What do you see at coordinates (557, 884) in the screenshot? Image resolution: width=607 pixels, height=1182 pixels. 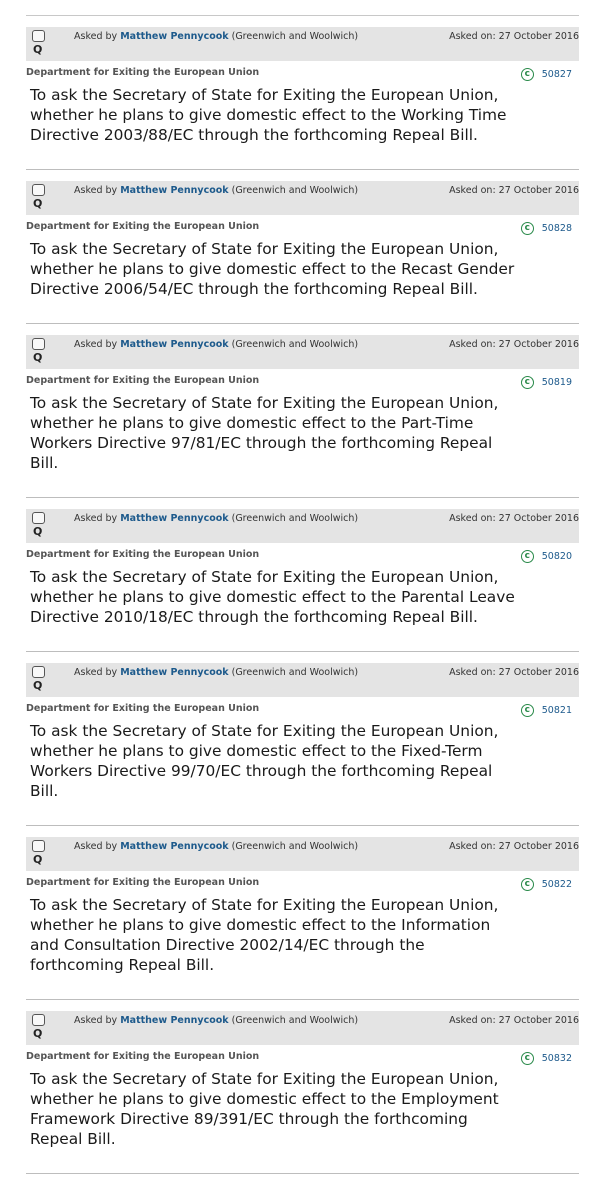 I see `uin-link: 50822` at bounding box center [557, 884].